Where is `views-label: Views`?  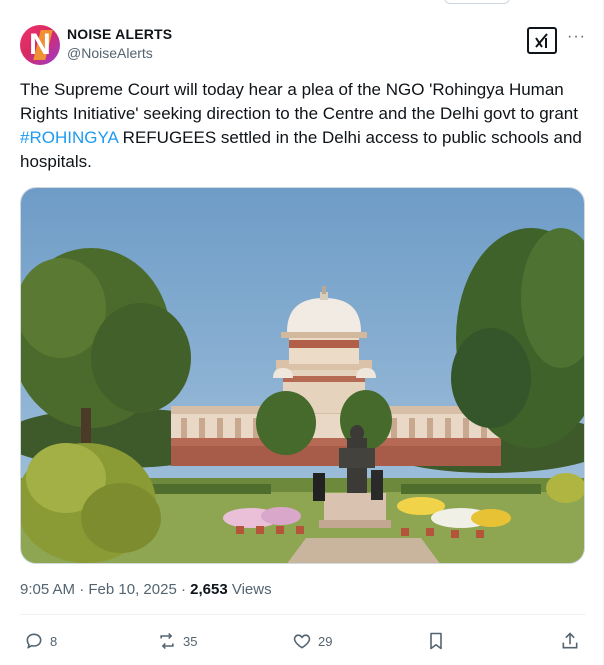
views-label: Views is located at coordinates (251, 589).